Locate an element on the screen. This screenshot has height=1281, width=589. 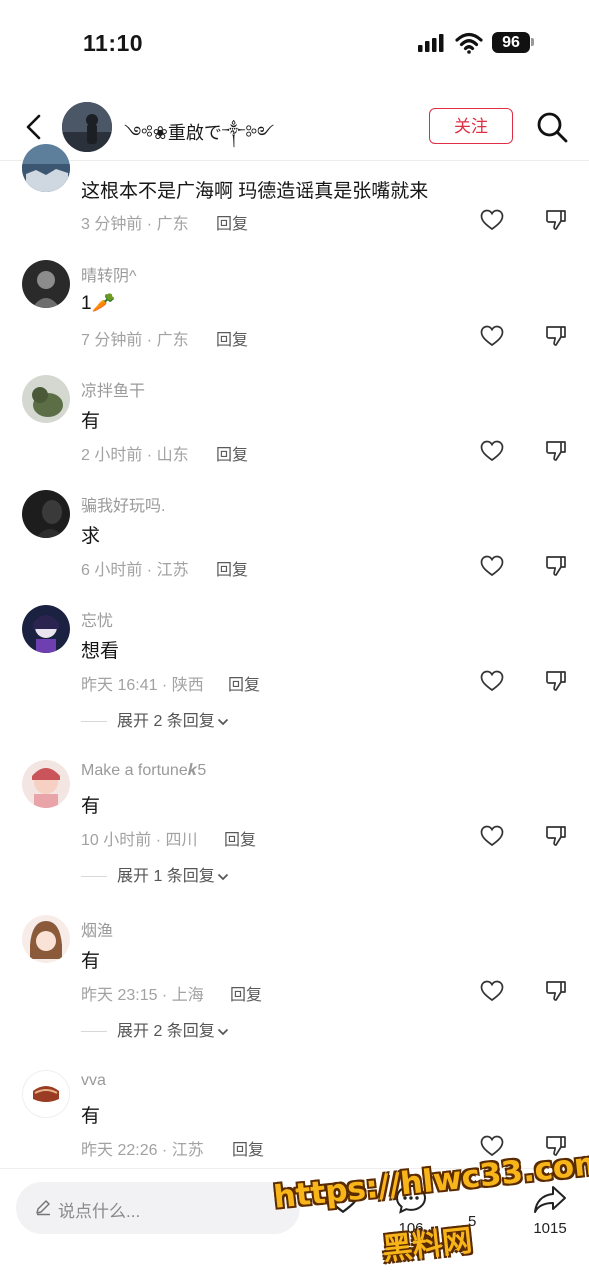
comment-text: 想看 is located at coordinates (100, 651).